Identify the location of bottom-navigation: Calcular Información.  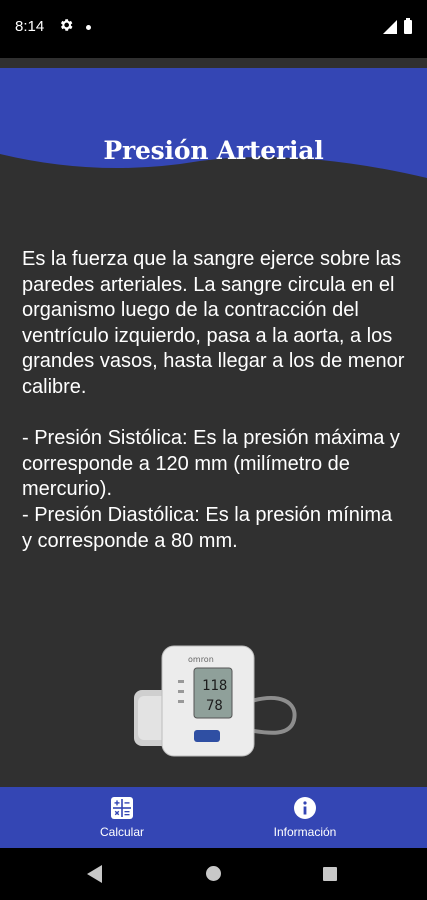
(213, 817).